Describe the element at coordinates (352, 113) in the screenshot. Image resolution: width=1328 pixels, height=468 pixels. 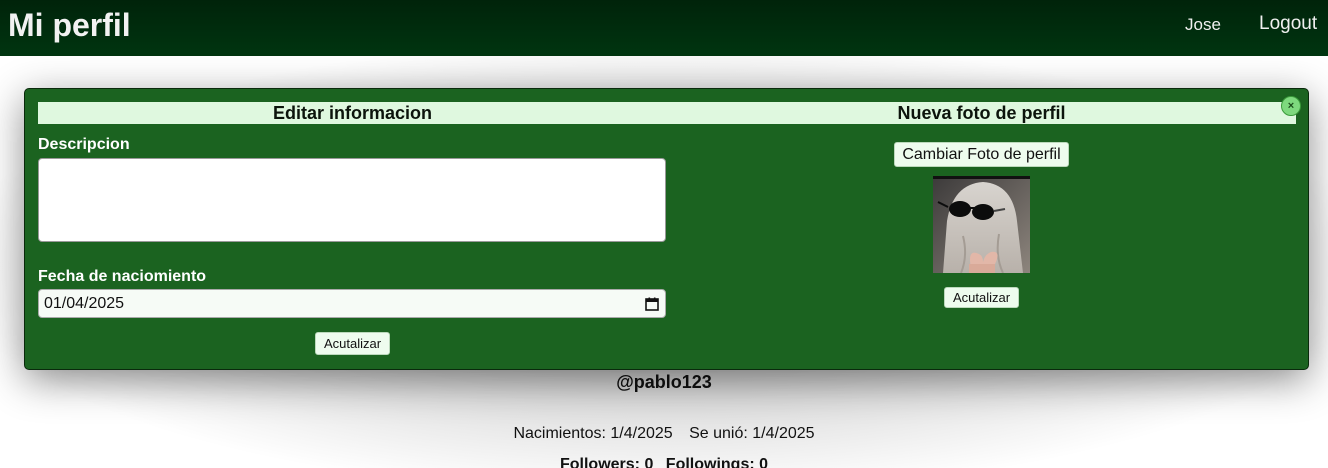
I see `edit-info-heading: Editar informacion` at that location.